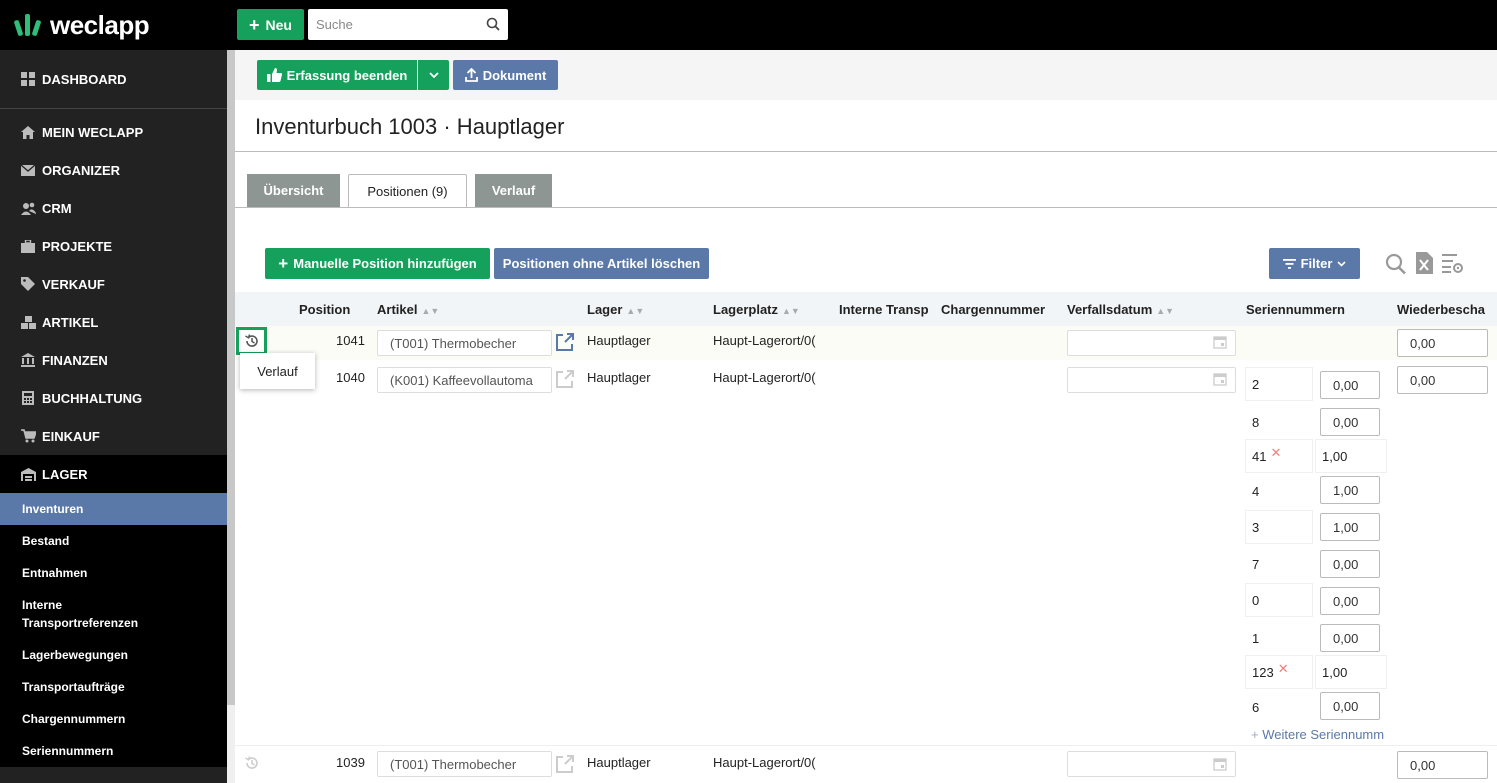 Image resolution: width=1497 pixels, height=783 pixels. I want to click on column-settings-icon, so click(1453, 263).